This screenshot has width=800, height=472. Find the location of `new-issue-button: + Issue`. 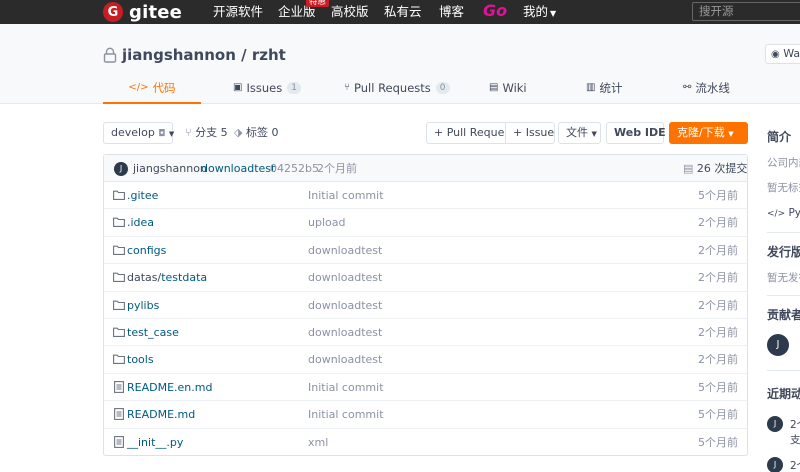

new-issue-button: + Issue is located at coordinates (530, 133).